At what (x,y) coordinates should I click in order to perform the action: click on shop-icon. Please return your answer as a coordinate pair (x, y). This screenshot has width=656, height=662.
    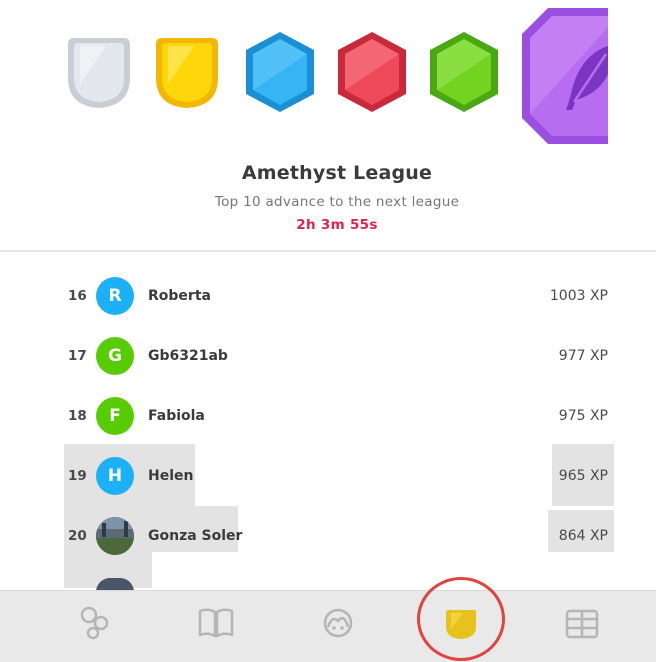
    Looking at the image, I should click on (582, 624).